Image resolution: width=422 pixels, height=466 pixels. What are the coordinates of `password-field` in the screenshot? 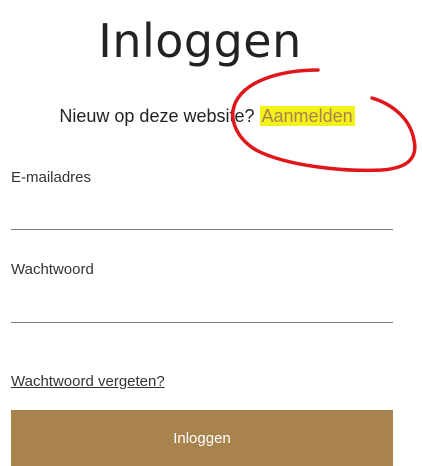 It's located at (202, 307).